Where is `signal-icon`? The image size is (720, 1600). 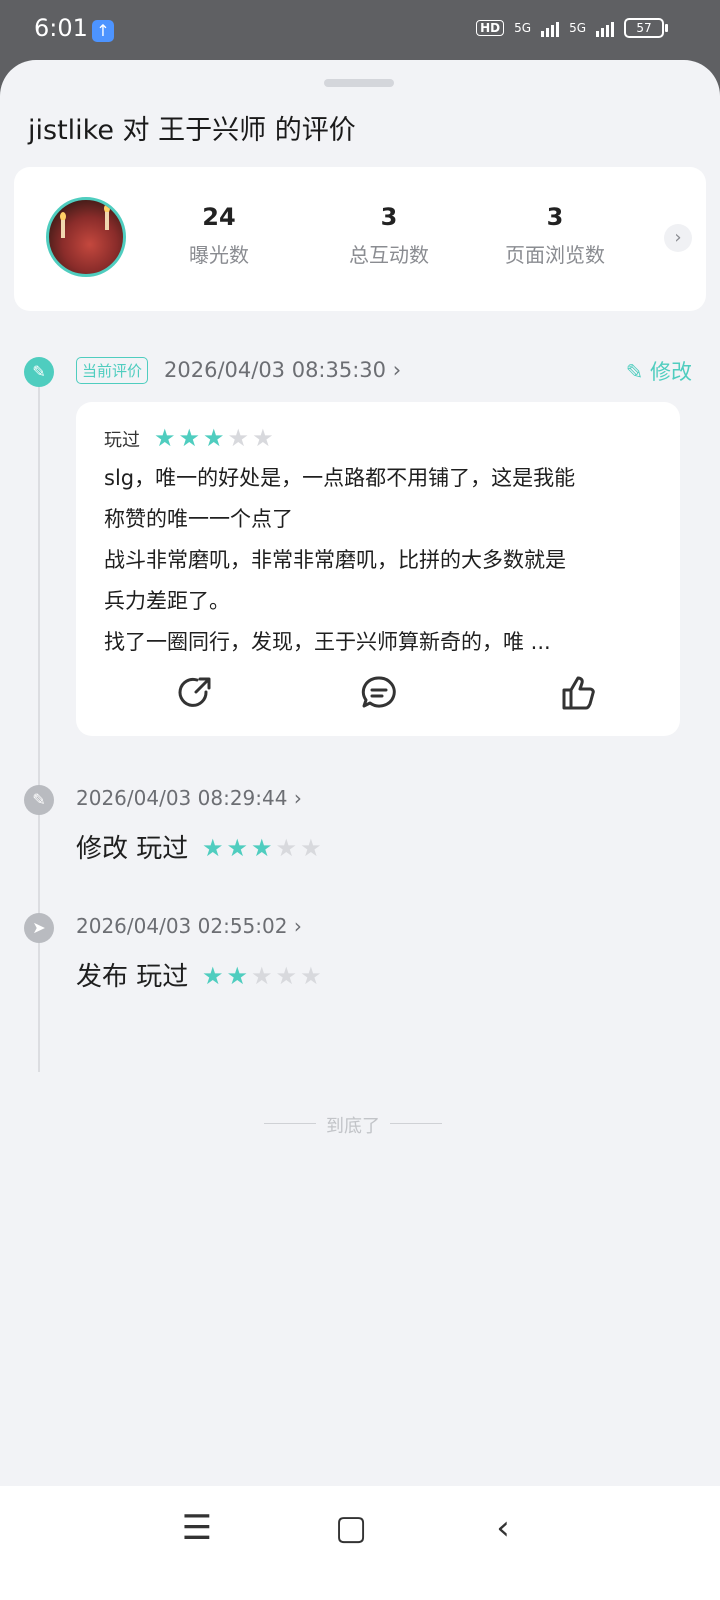
signal-icon is located at coordinates (550, 28).